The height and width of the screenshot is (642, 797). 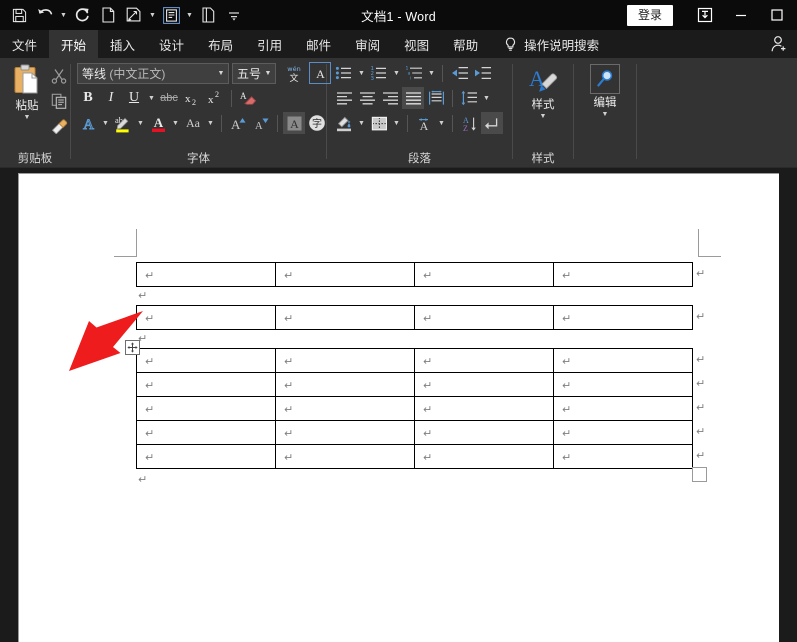 I want to click on increase-indent-button, so click(x=482, y=73).